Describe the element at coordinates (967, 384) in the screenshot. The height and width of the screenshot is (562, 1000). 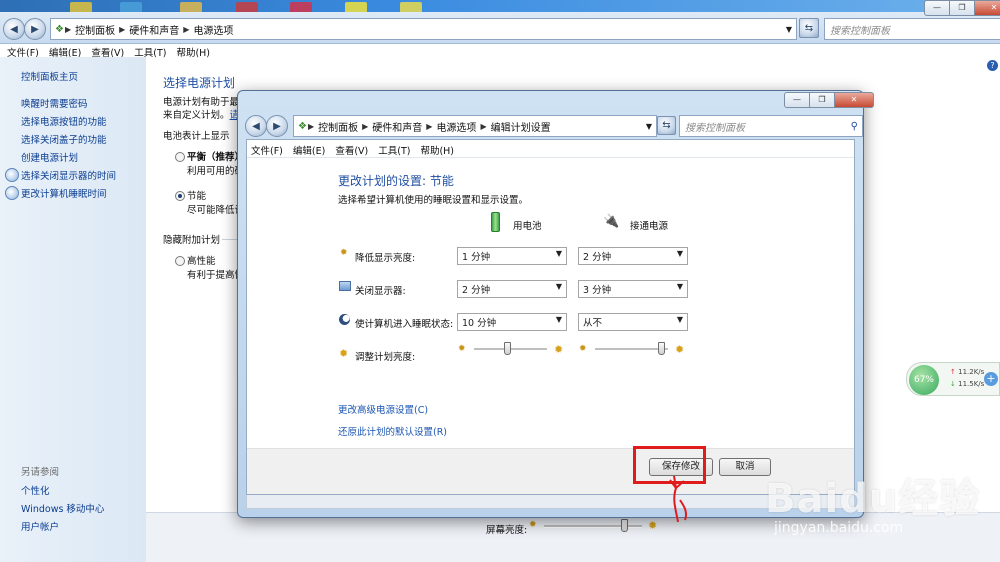
I see `download-speed: ↓ 11.5K/s` at that location.